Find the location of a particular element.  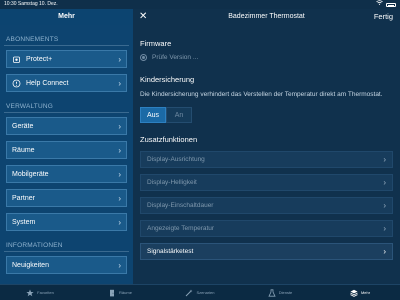

tab-szenarien: Szenarien is located at coordinates (200, 292).